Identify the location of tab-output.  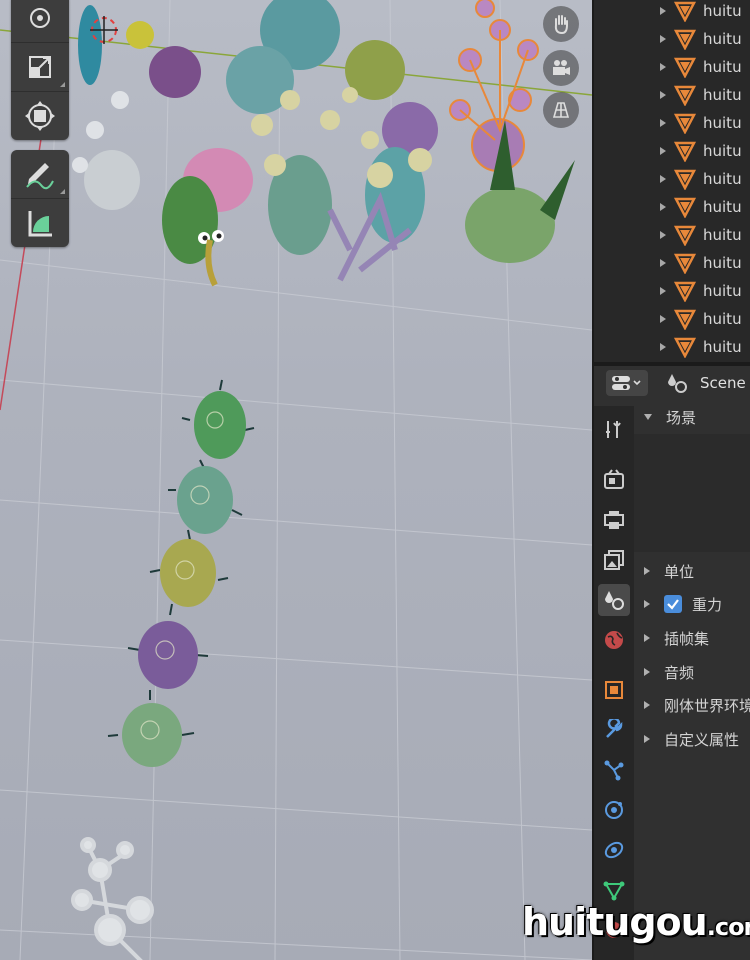
(614, 520).